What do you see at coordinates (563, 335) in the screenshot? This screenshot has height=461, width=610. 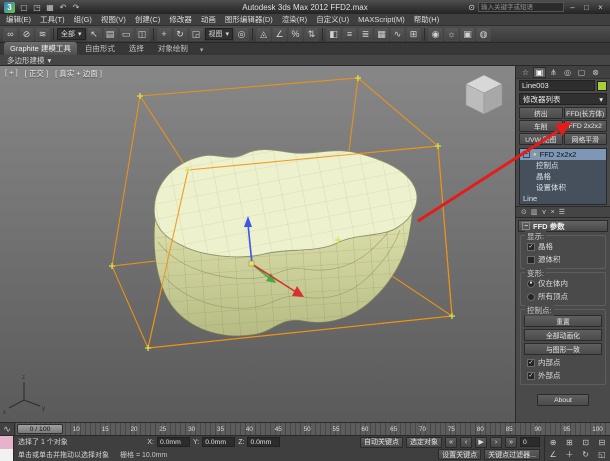 I see `animate-all-button: 全部动画化` at bounding box center [563, 335].